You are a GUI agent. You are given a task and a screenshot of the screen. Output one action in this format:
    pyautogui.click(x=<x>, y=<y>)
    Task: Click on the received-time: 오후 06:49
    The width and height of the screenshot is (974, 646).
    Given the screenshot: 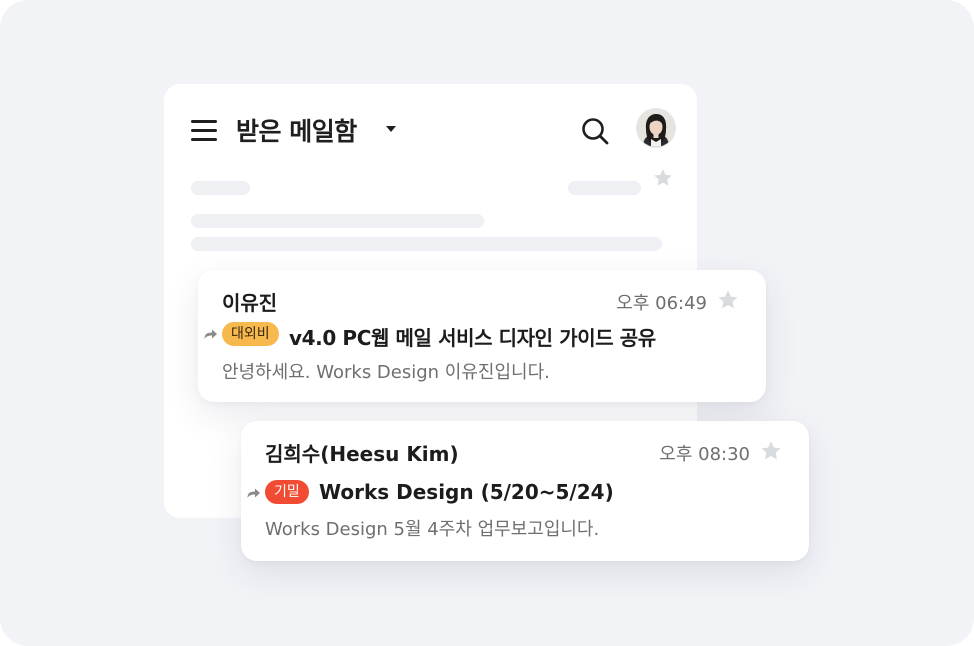 What is the action you would take?
    pyautogui.click(x=661, y=303)
    